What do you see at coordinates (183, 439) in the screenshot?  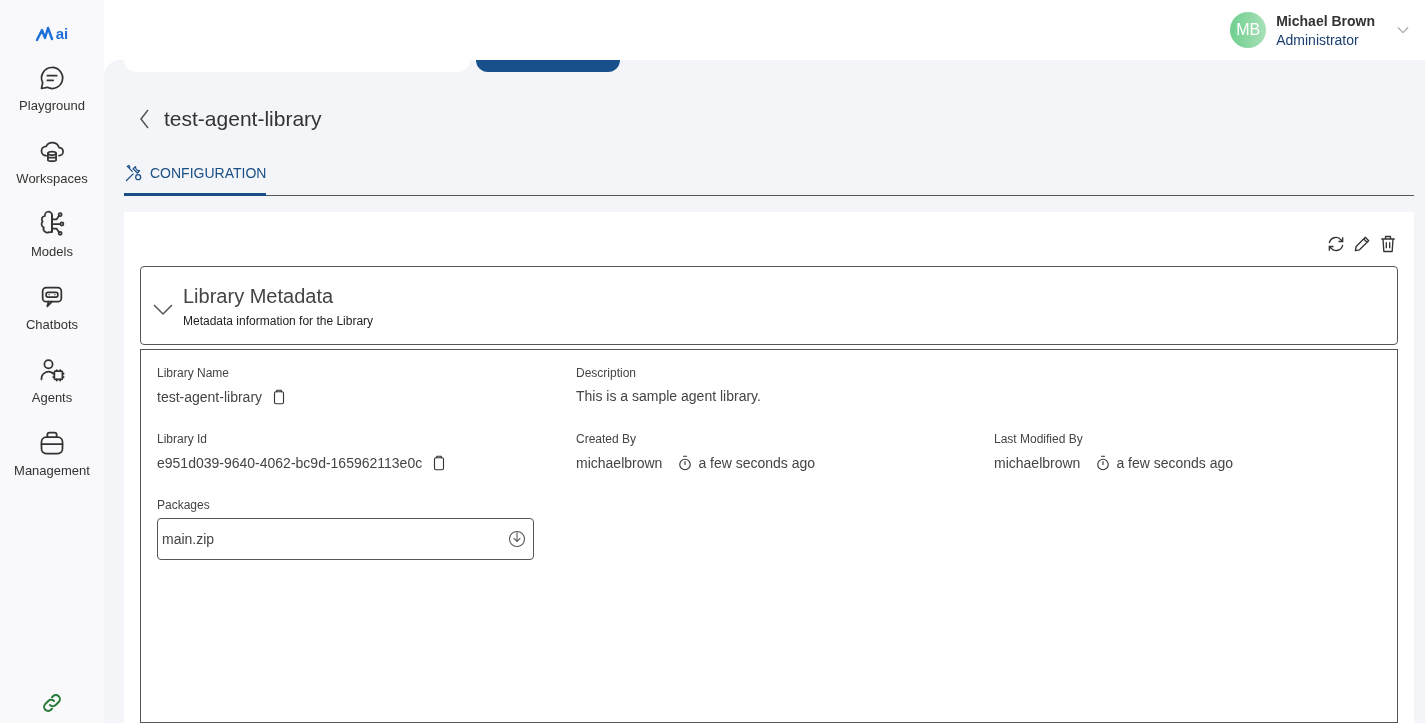 I see `field-label: Library Id` at bounding box center [183, 439].